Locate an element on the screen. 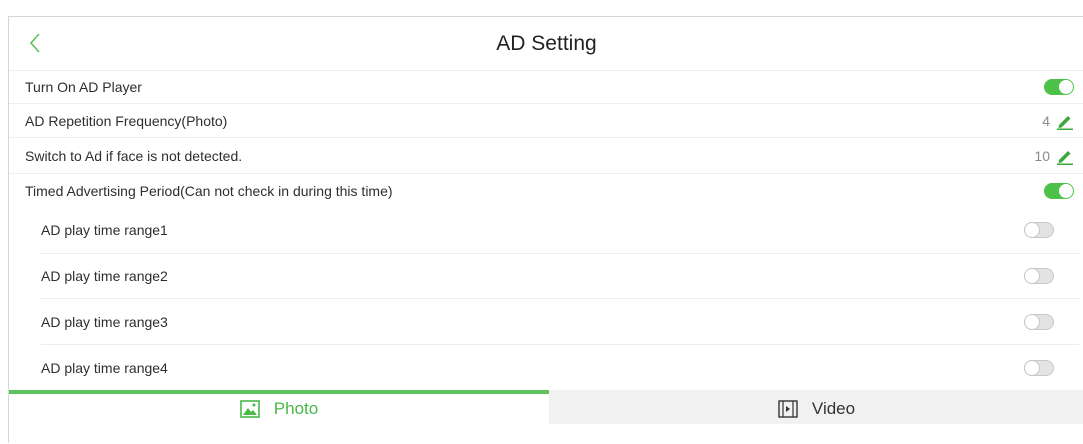 Image resolution: width=1083 pixels, height=444 pixels. tab-photo: Photo is located at coordinates (279, 407).